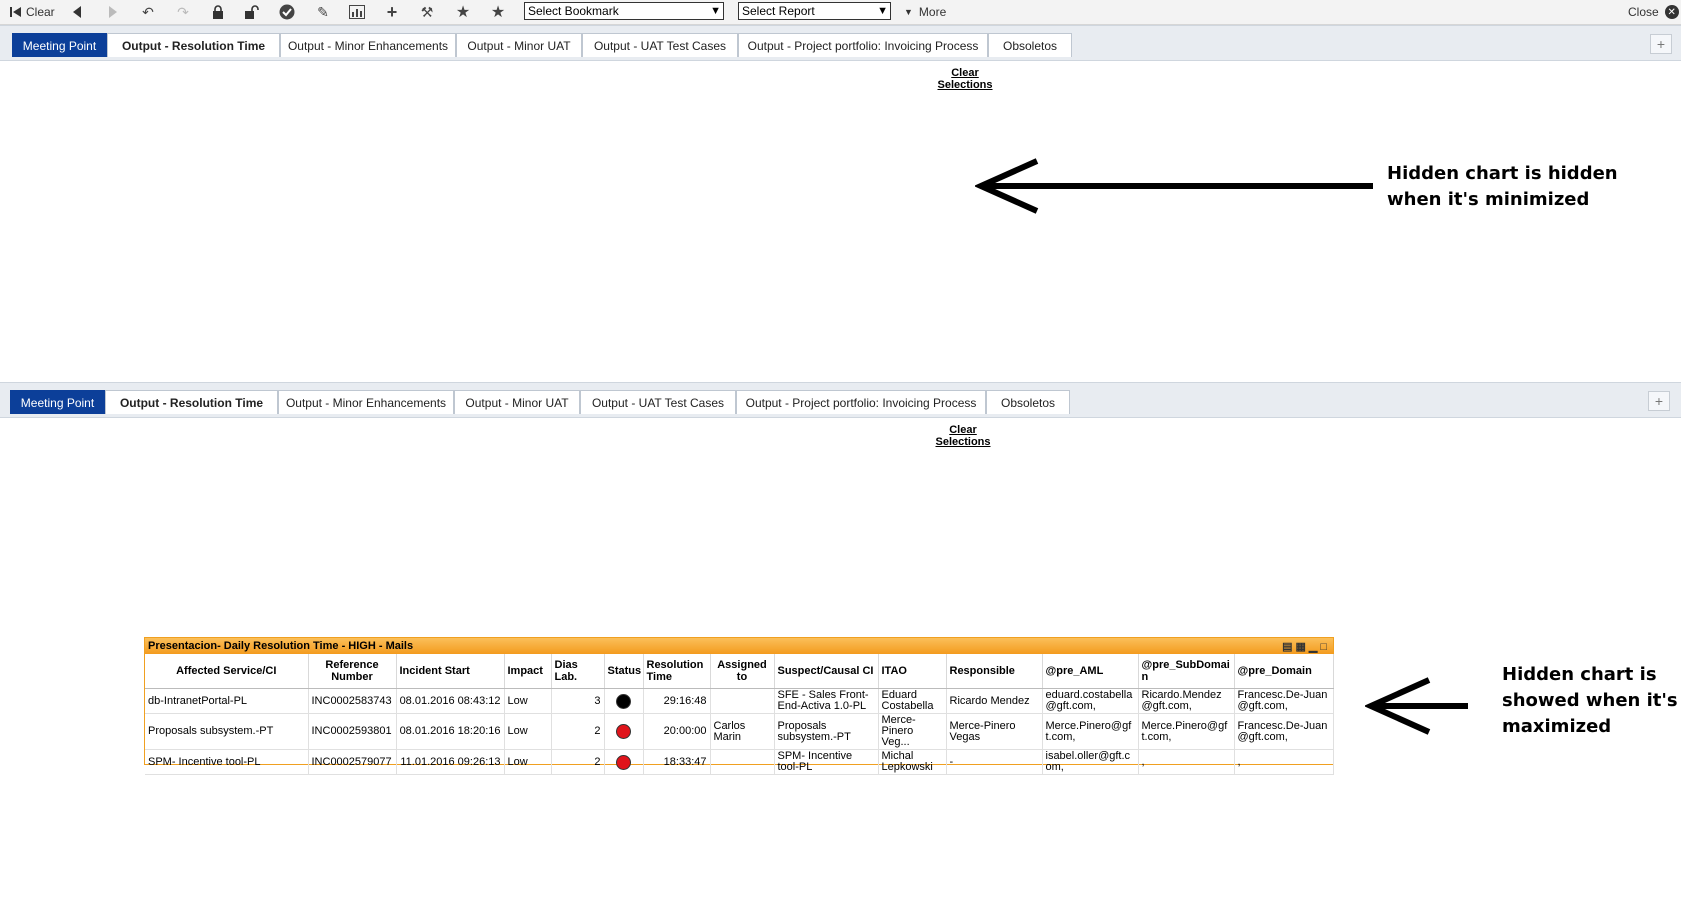  What do you see at coordinates (624, 671) in the screenshot?
I see `col-status: Status` at bounding box center [624, 671].